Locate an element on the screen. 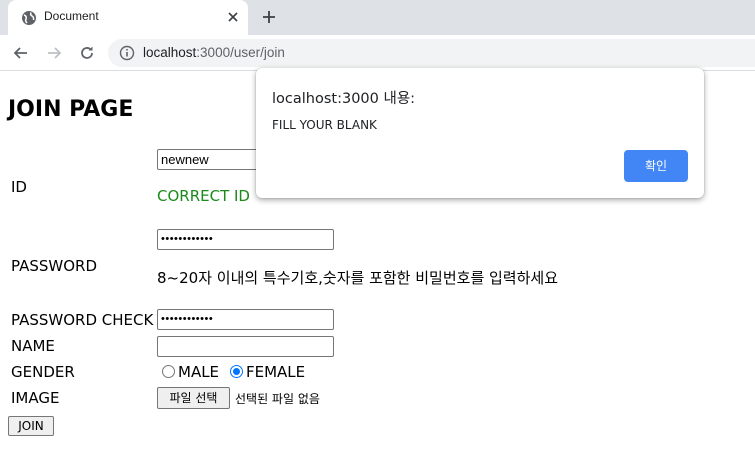  male-radio-label: MALE is located at coordinates (198, 372).